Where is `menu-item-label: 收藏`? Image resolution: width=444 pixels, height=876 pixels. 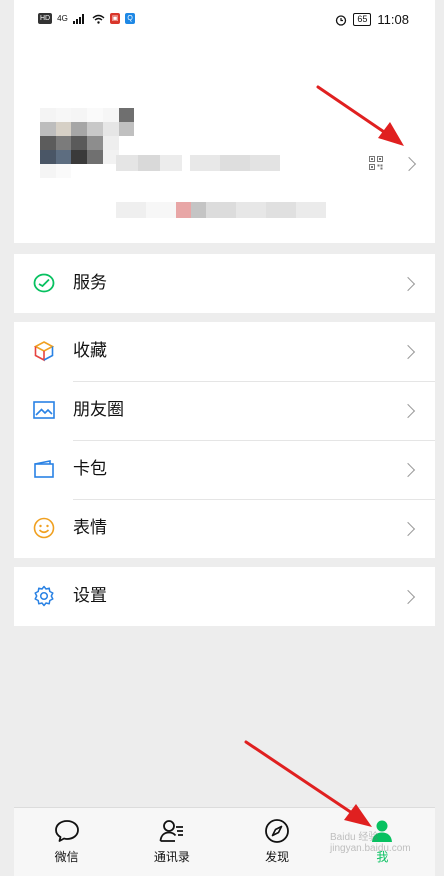
menu-item-label: 收藏 is located at coordinates (90, 351).